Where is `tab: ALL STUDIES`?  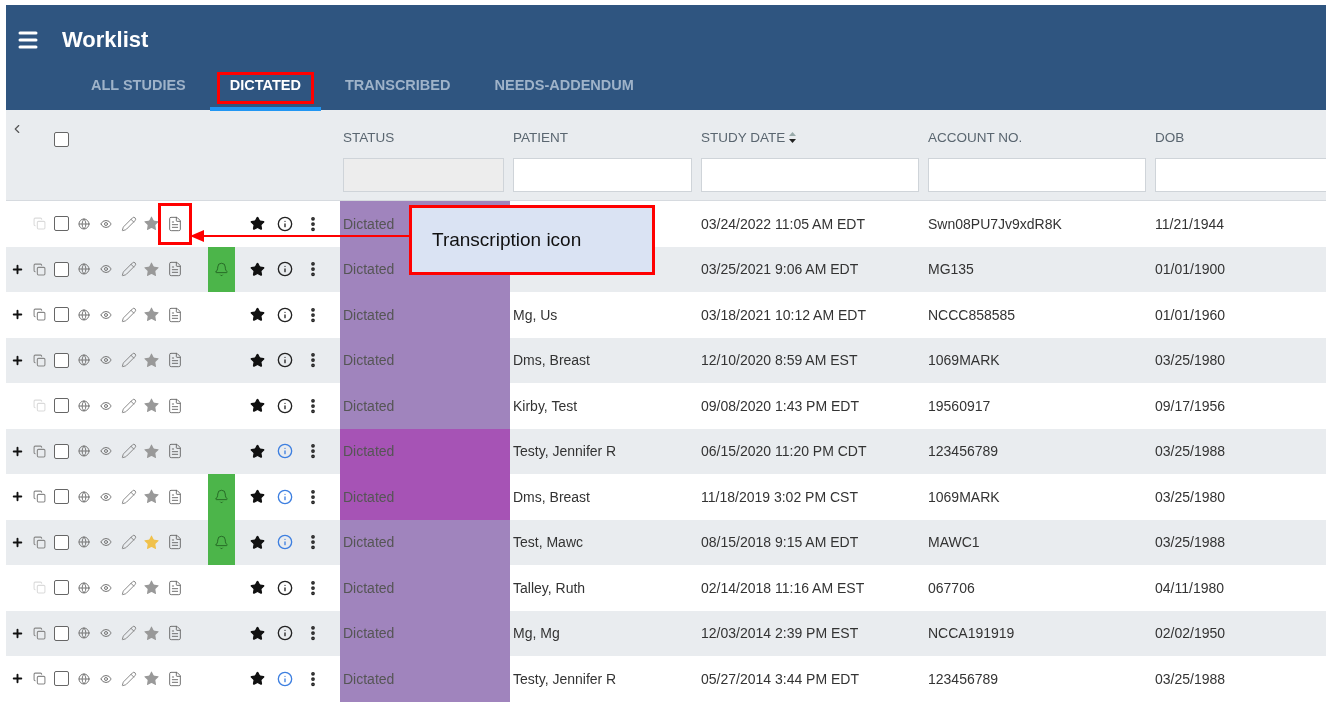
tab: ALL STUDIES is located at coordinates (138, 88).